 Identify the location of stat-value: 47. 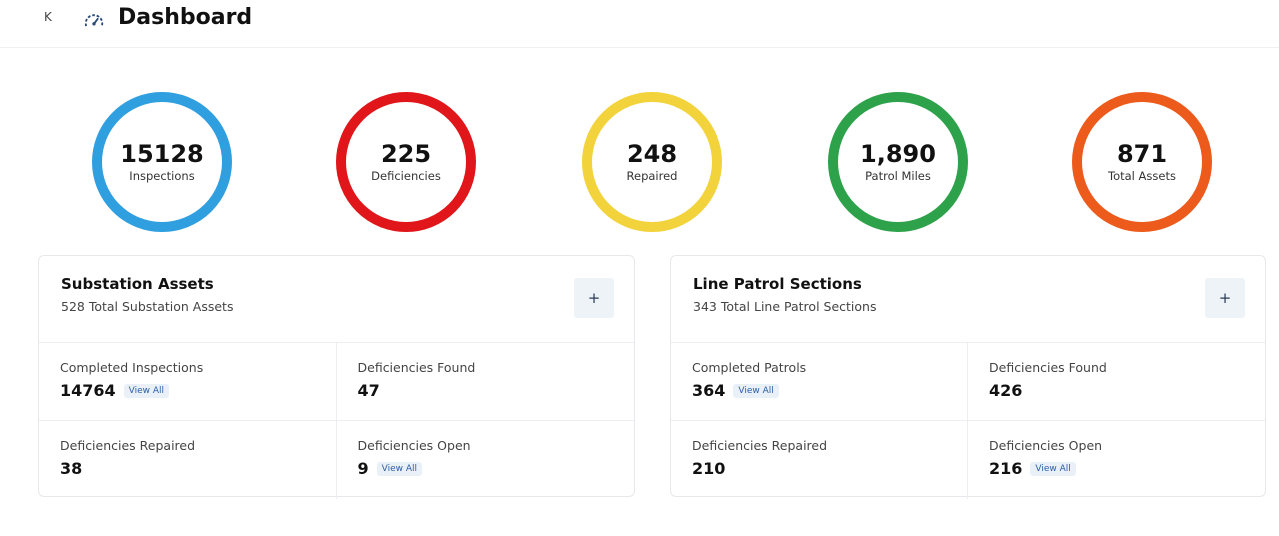
(368, 390).